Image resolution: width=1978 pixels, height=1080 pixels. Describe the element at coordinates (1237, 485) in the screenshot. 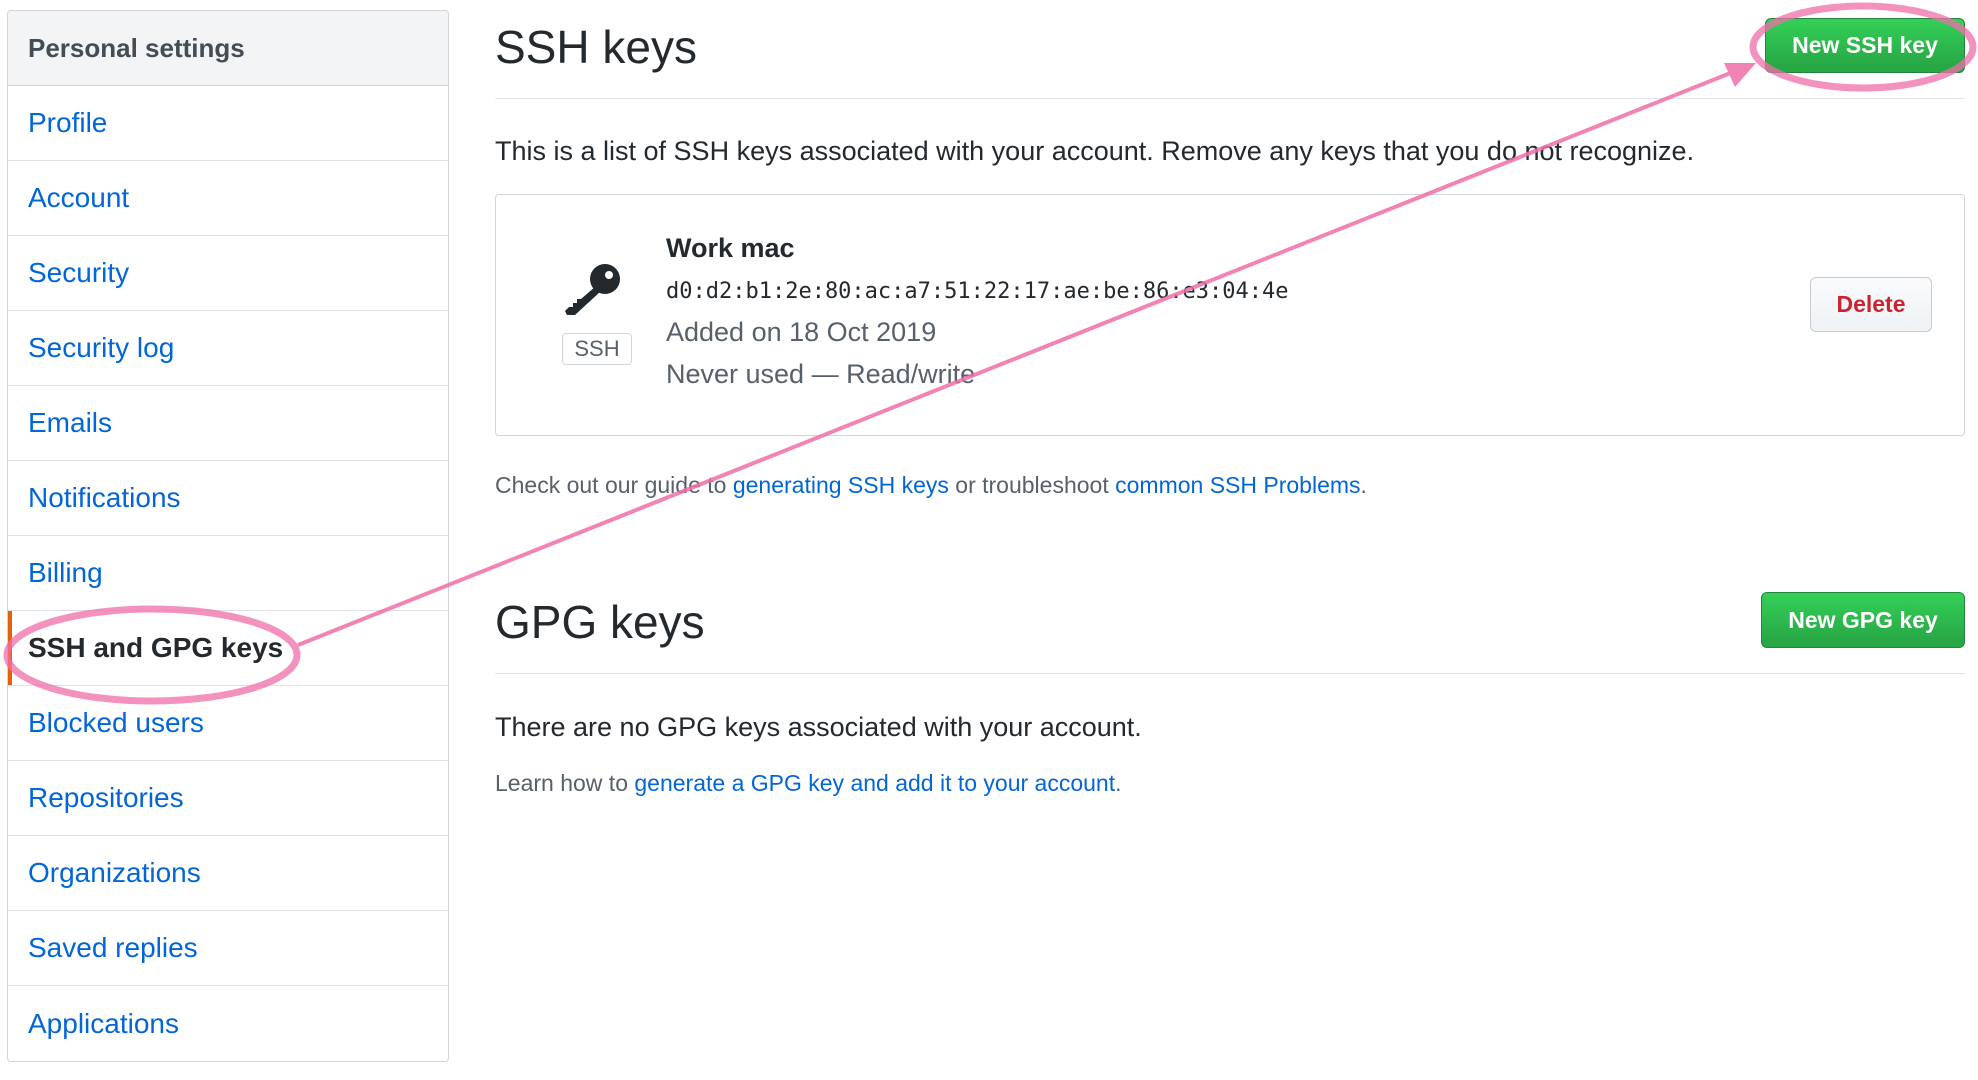

I see `common-ssh-problems-link: common SSH Problems` at that location.